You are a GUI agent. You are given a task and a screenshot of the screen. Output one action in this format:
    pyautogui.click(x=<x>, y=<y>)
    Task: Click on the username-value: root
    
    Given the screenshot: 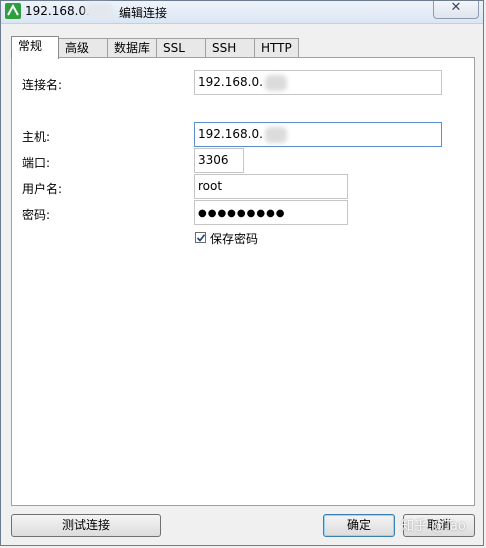 What is the action you would take?
    pyautogui.click(x=210, y=186)
    